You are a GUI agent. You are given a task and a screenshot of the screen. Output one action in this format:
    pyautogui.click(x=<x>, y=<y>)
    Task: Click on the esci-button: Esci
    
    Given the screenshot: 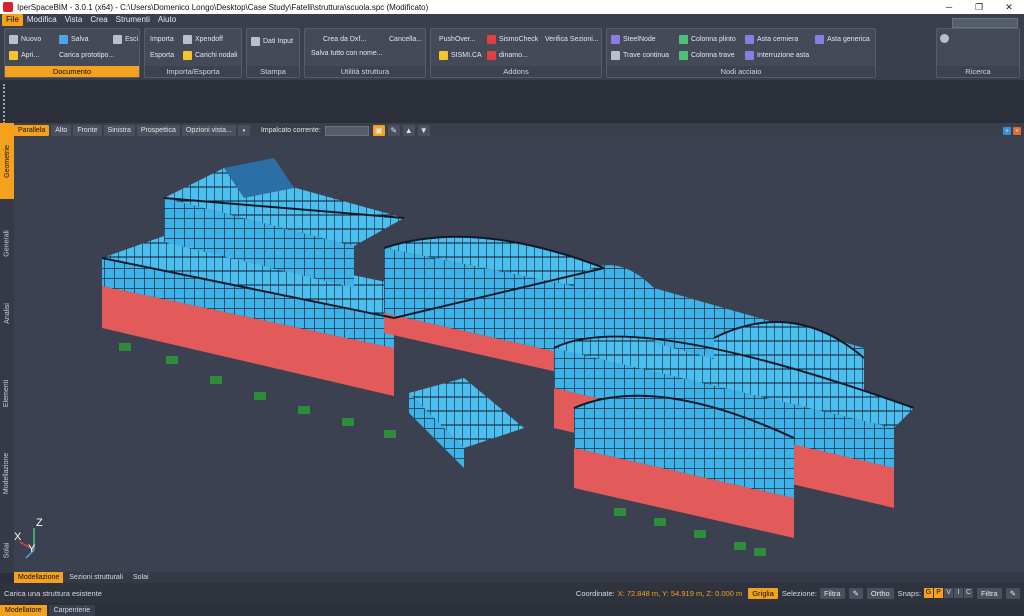 What is the action you would take?
    pyautogui.click(x=125, y=39)
    